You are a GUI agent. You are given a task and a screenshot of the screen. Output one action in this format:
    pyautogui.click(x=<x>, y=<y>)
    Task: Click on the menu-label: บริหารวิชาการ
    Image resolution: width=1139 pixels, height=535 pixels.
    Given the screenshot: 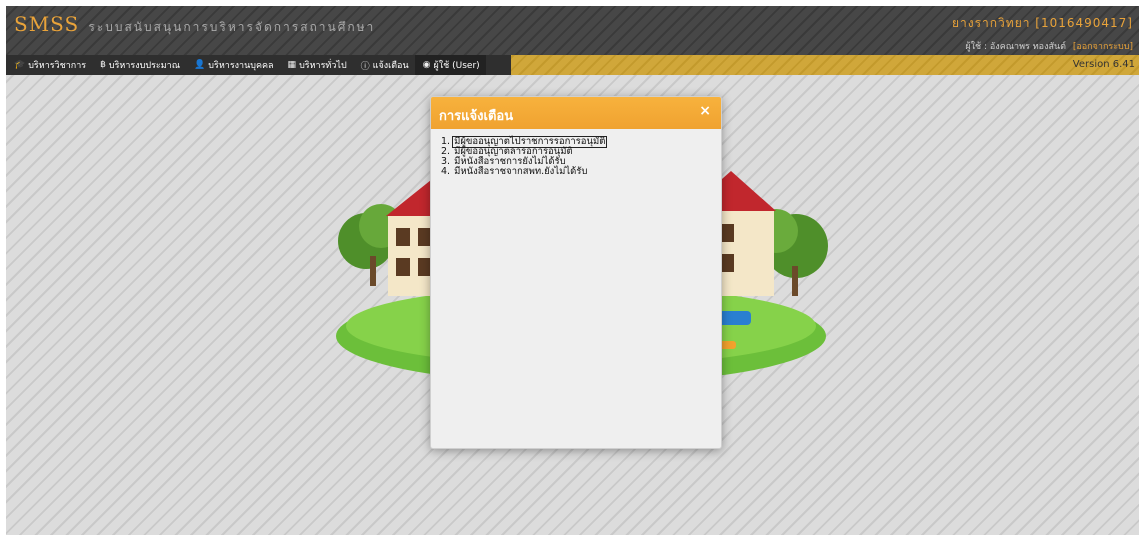 What is the action you would take?
    pyautogui.click(x=57, y=66)
    